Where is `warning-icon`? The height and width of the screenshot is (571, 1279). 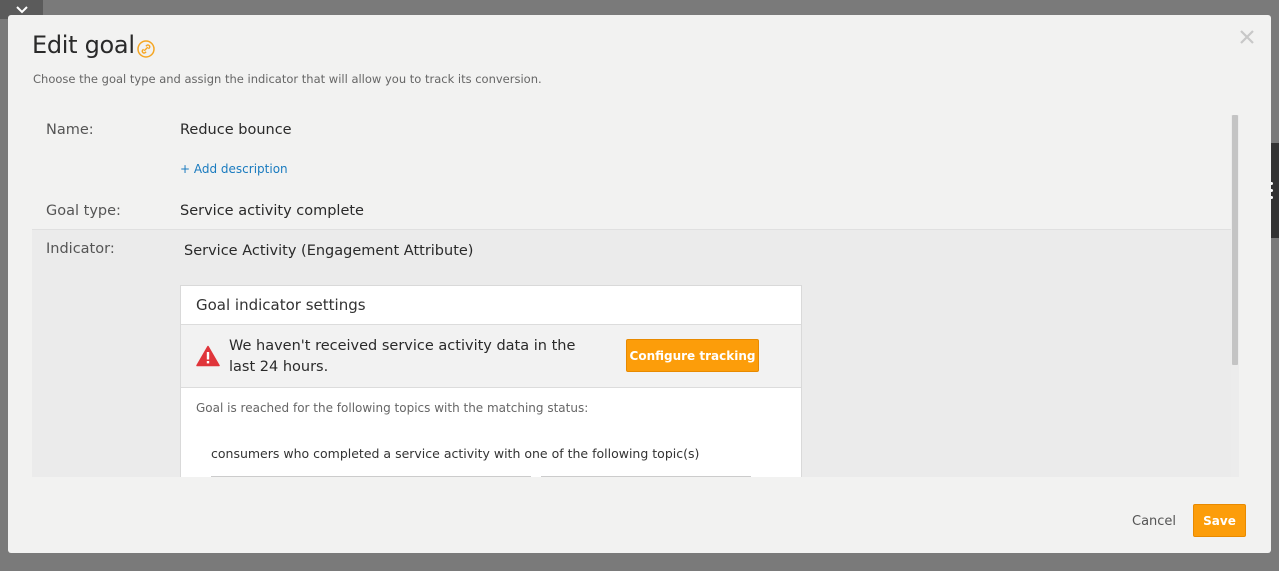 warning-icon is located at coordinates (208, 356).